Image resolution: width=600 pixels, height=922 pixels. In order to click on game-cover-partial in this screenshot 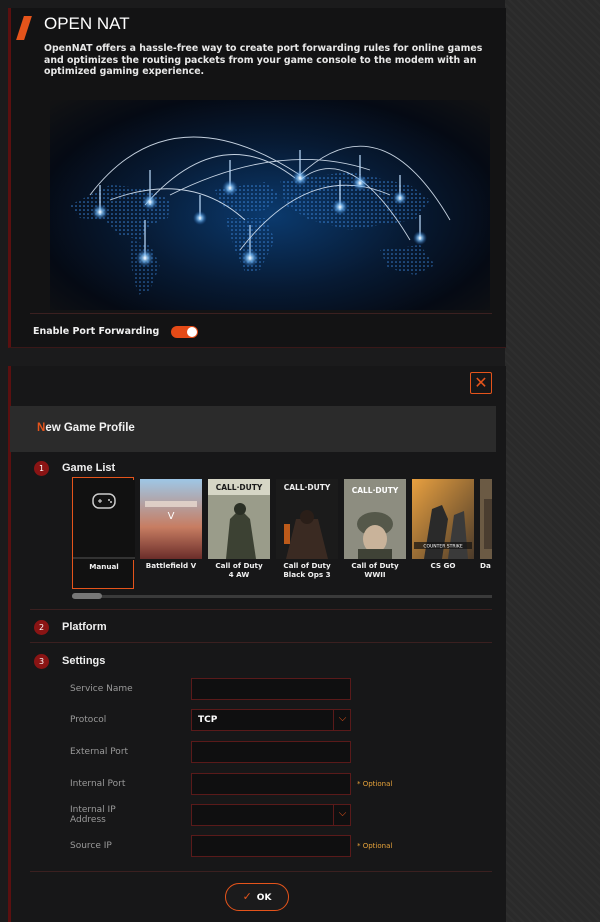, I will do `click(486, 519)`.